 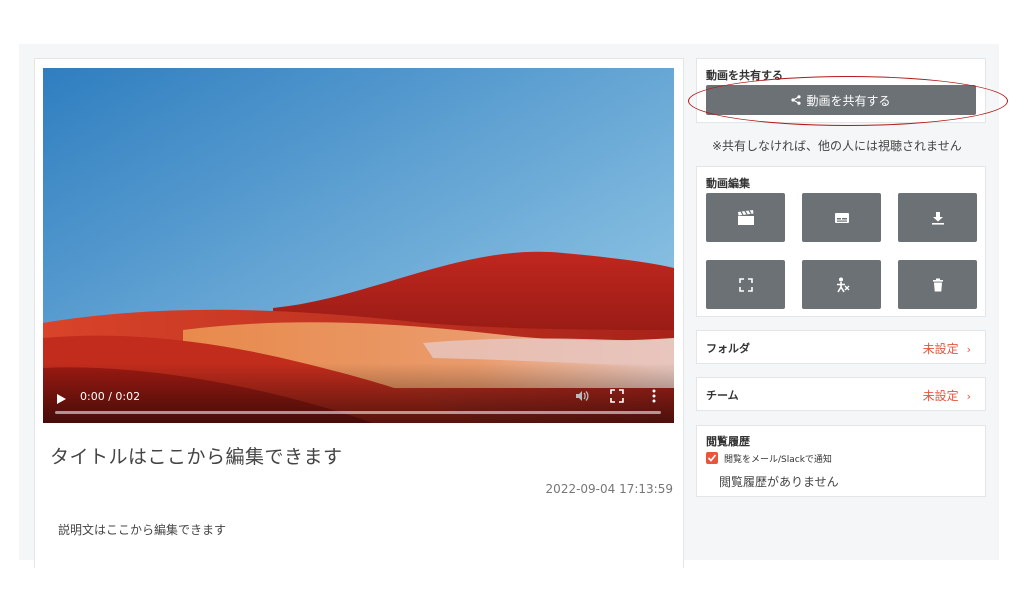 What do you see at coordinates (110, 396) in the screenshot?
I see `video-time: 0:00 / 0:02` at bounding box center [110, 396].